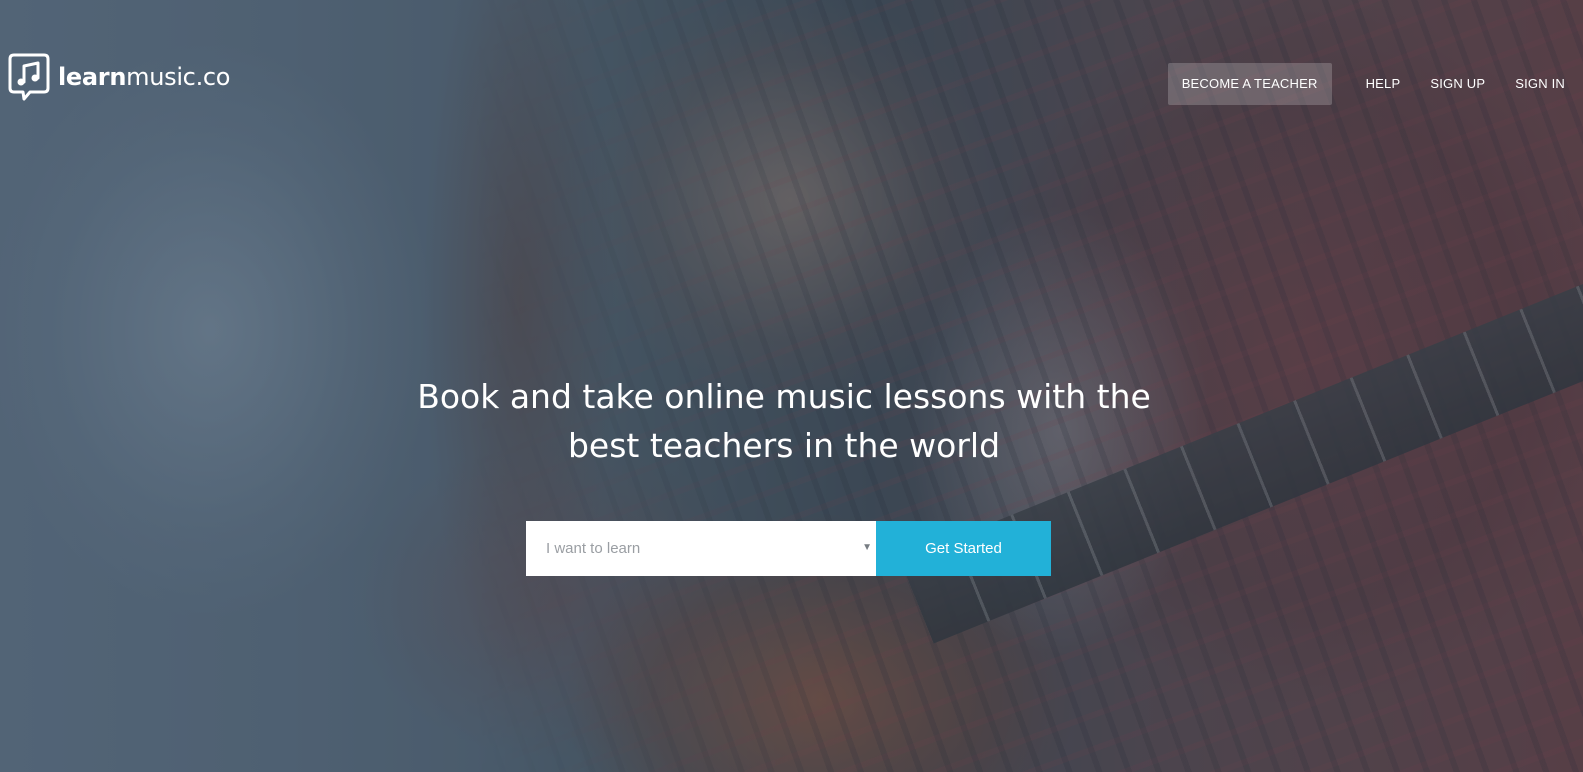 The height and width of the screenshot is (772, 1583). I want to click on instrument-search-form: I want to learn ▼ Get Started, so click(788, 548).